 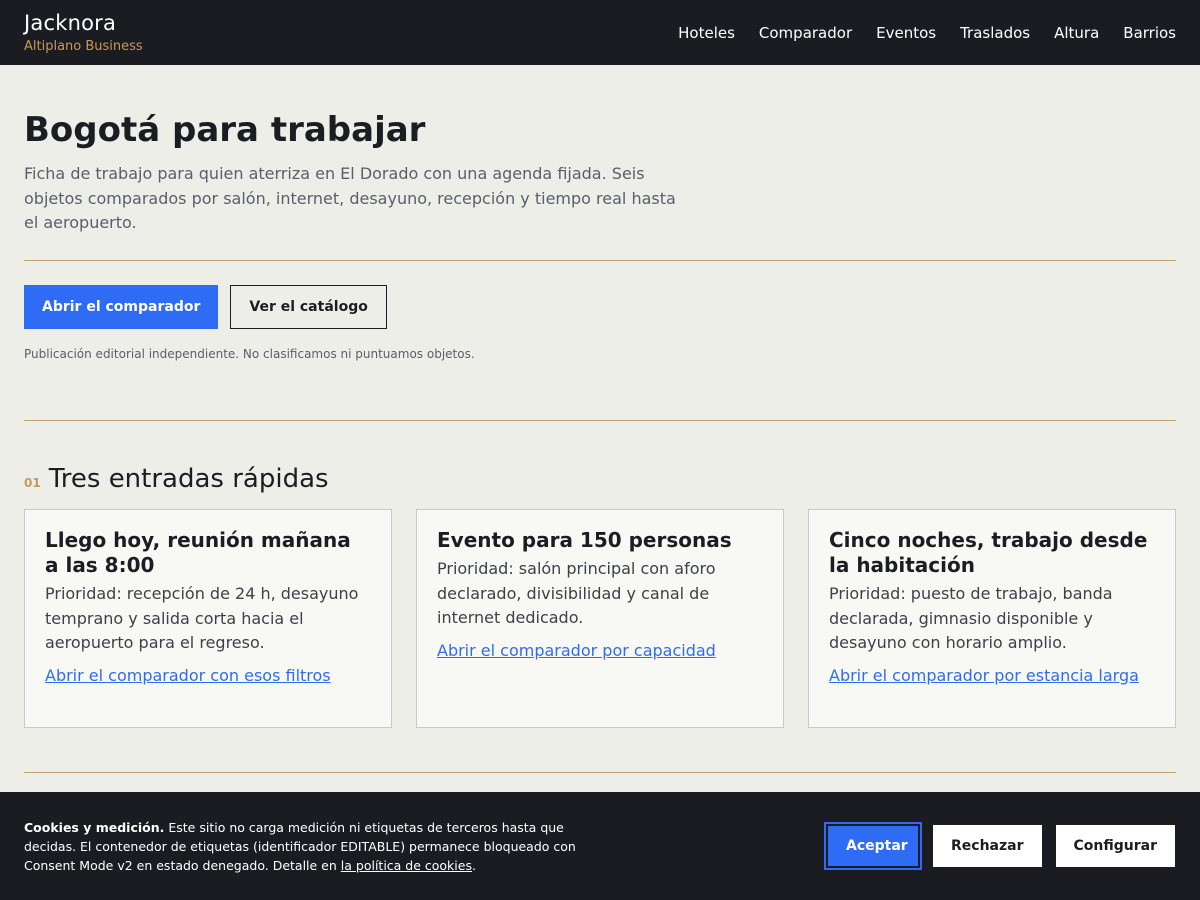 I want to click on card-link: Abrir el comparador por estancia larga, so click(x=984, y=675).